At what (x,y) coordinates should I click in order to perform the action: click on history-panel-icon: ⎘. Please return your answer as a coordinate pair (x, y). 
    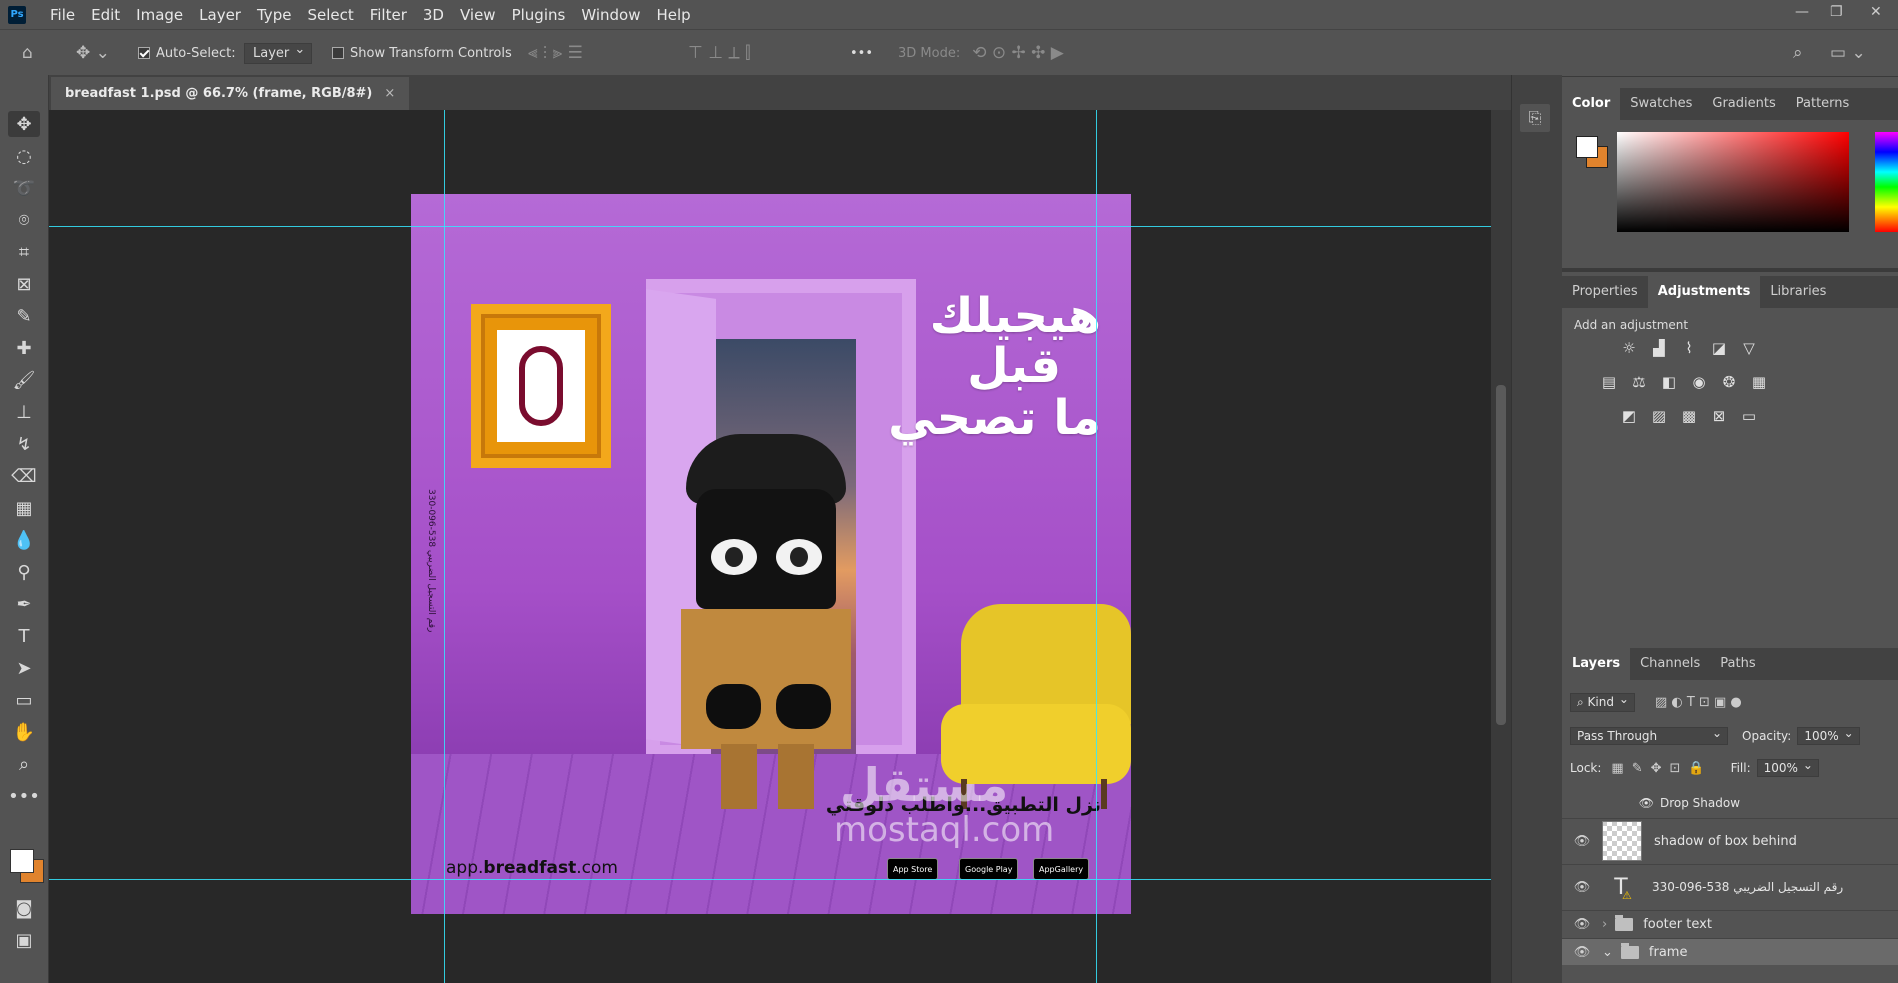
    Looking at the image, I should click on (1535, 118).